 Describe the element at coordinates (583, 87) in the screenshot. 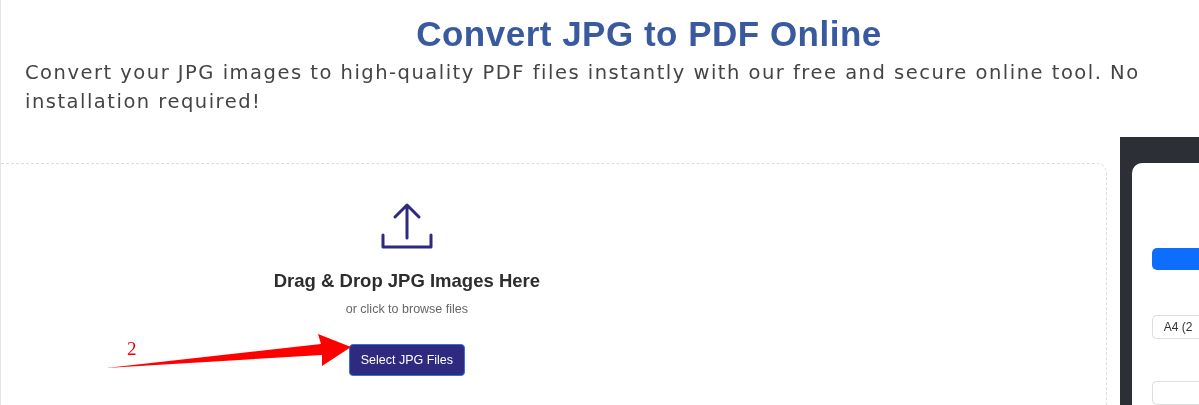

I see `page-description: Convert your JPG images to high-quality PDF files instantly with our free and secure online tool. No installation required!` at that location.